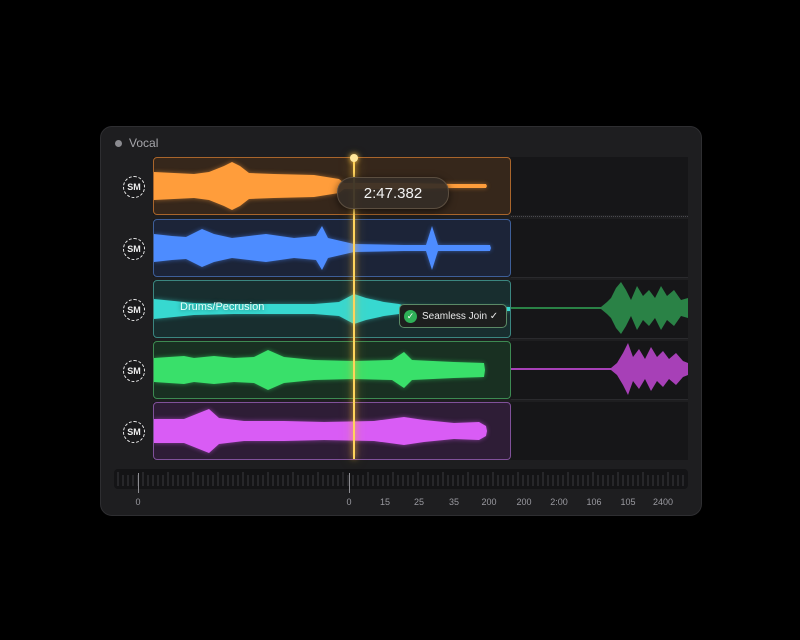 This screenshot has width=800, height=640. Describe the element at coordinates (460, 316) in the screenshot. I see `seamless-join-label: Seamless Join ✓` at that location.